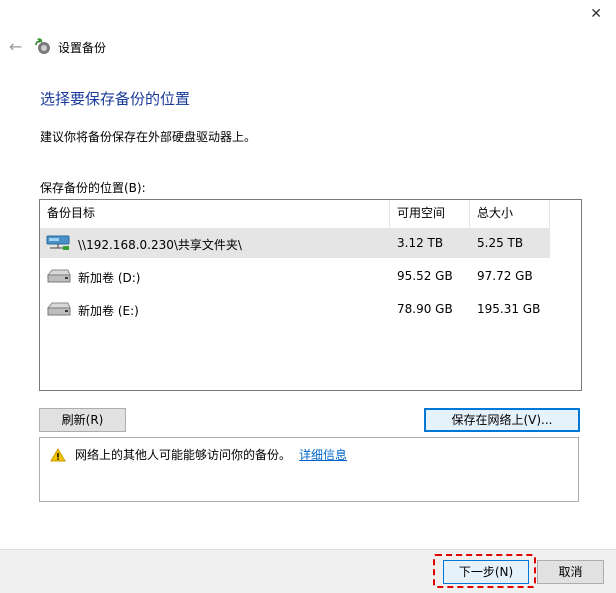  Describe the element at coordinates (486, 572) in the screenshot. I see `next-button: 下一步(N)` at that location.